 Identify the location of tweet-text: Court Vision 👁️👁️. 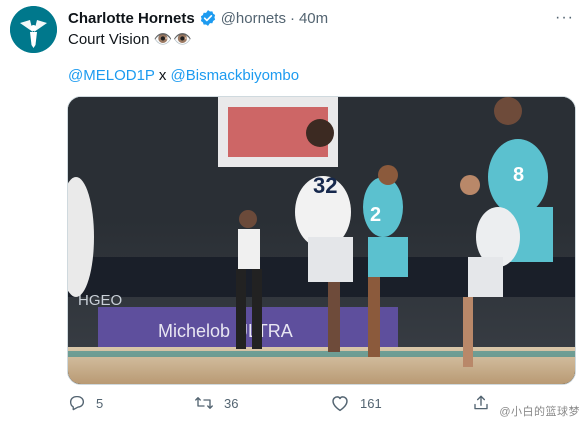
(130, 40).